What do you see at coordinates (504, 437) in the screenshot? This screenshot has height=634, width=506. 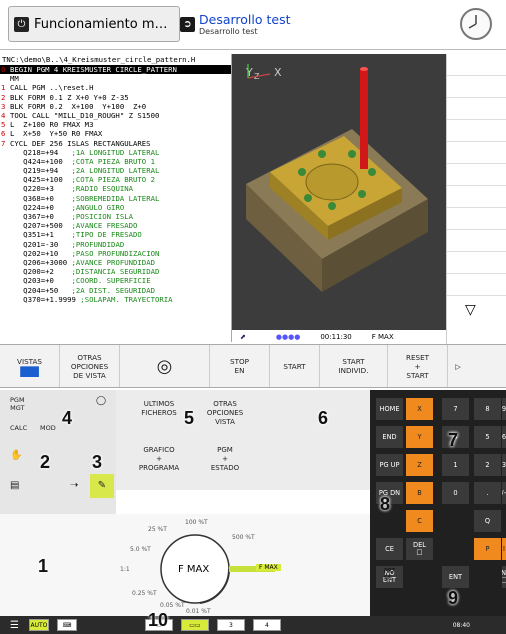 I see `key-k6: 6` at bounding box center [504, 437].